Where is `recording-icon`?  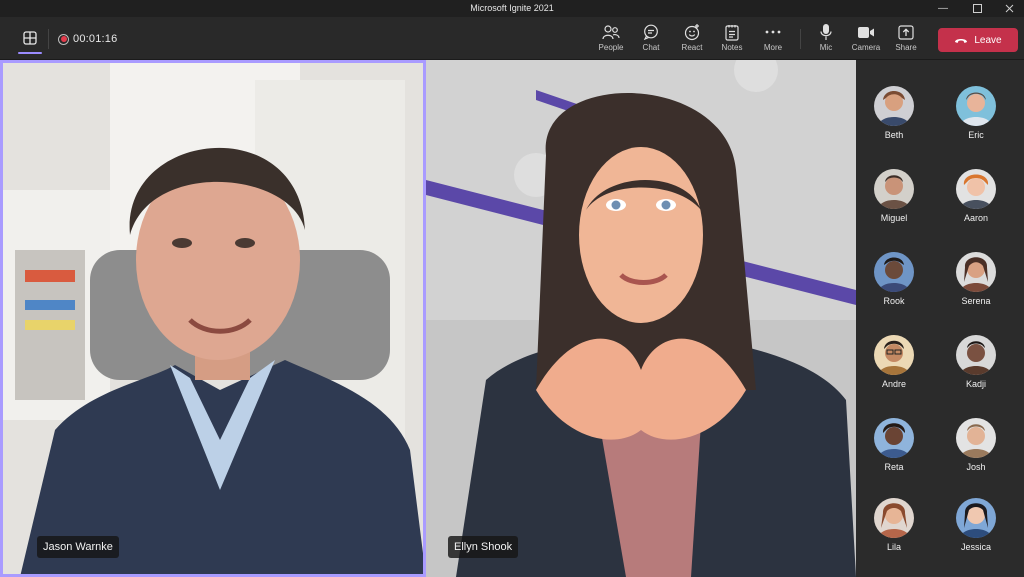 recording-icon is located at coordinates (63, 39).